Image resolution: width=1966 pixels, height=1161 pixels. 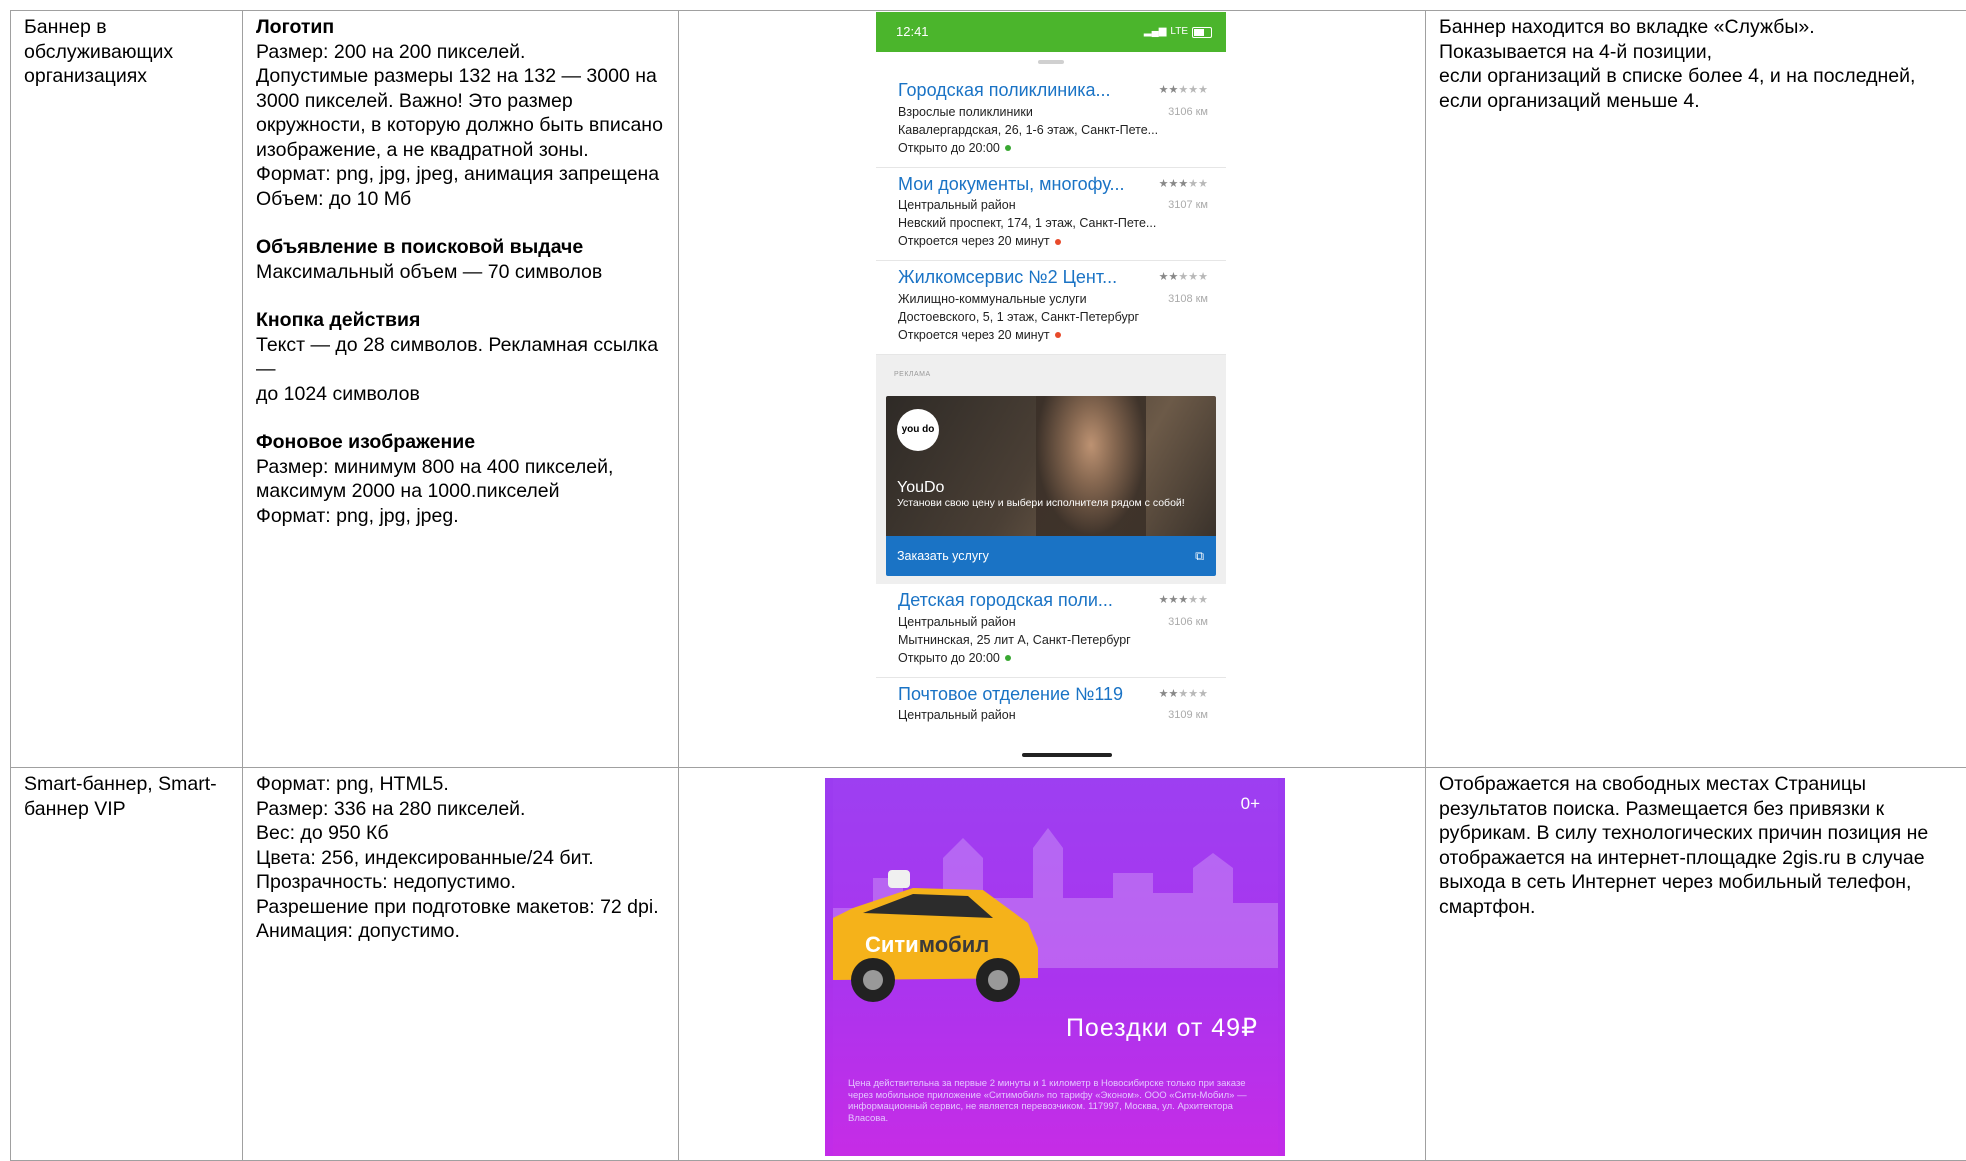 I want to click on description-line: Баннер находится во вкладке «Службы»., so click(x=1696, y=27).